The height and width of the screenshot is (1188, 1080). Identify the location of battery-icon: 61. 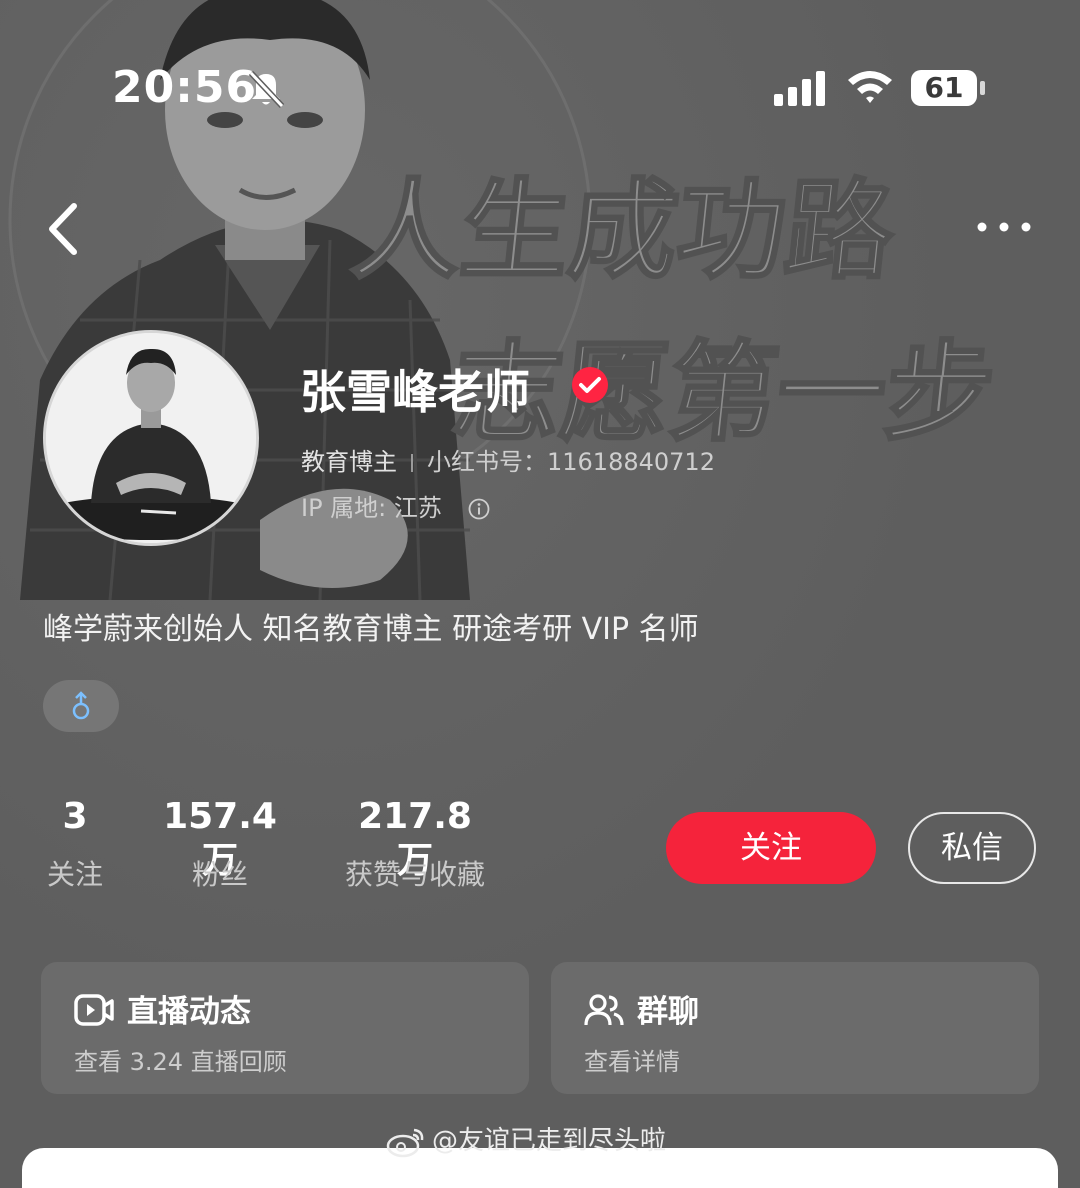
(944, 88).